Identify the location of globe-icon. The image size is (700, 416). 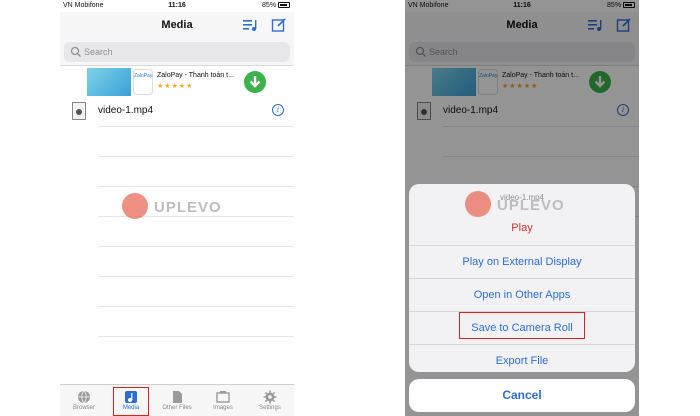
(84, 397).